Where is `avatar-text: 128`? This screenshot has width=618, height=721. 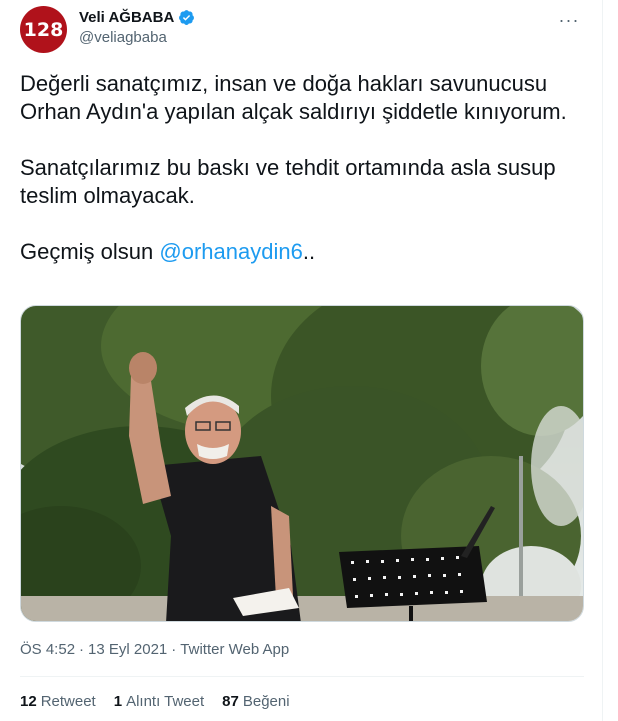 avatar-text: 128 is located at coordinates (43, 29).